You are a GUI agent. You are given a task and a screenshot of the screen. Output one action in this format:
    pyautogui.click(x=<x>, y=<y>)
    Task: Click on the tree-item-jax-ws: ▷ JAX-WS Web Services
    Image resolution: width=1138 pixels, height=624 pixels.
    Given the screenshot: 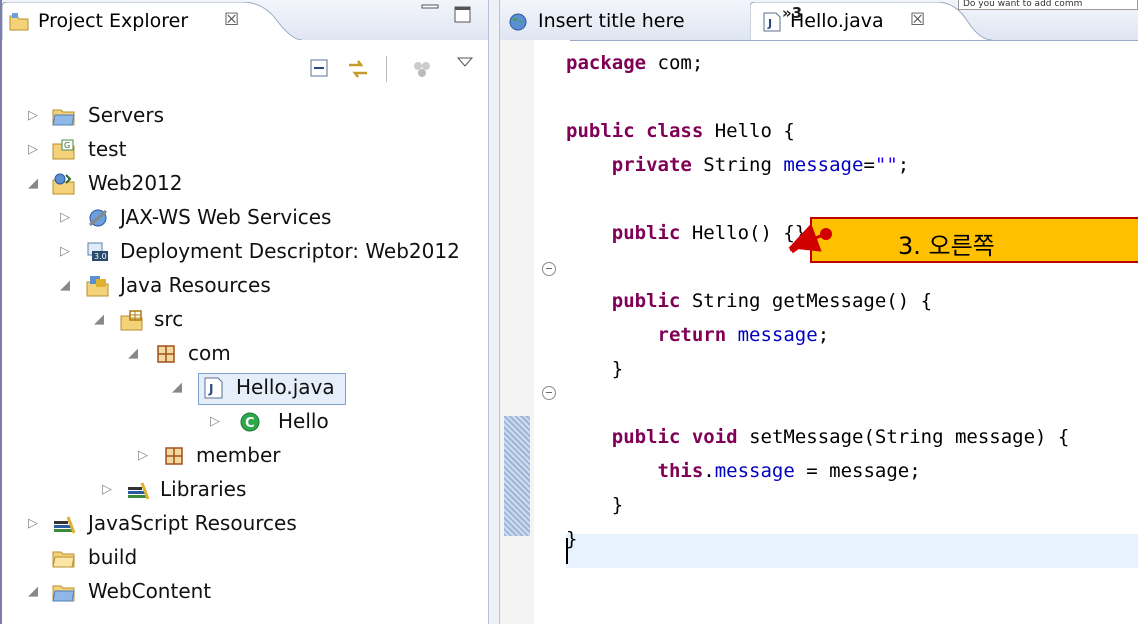 What is the action you would take?
    pyautogui.click(x=246, y=219)
    